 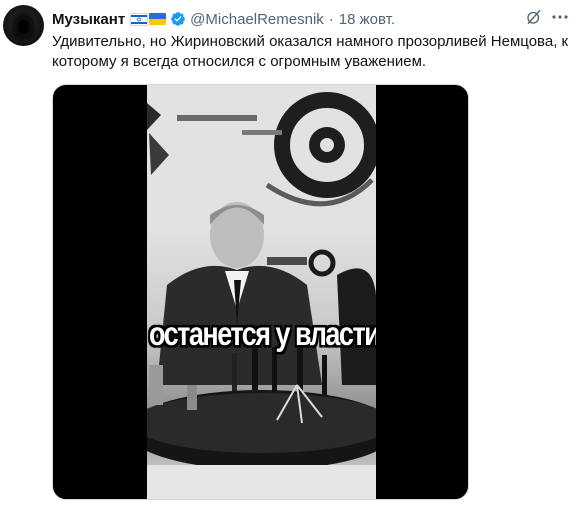 What do you see at coordinates (178, 19) in the screenshot?
I see `verified-badge-icon` at bounding box center [178, 19].